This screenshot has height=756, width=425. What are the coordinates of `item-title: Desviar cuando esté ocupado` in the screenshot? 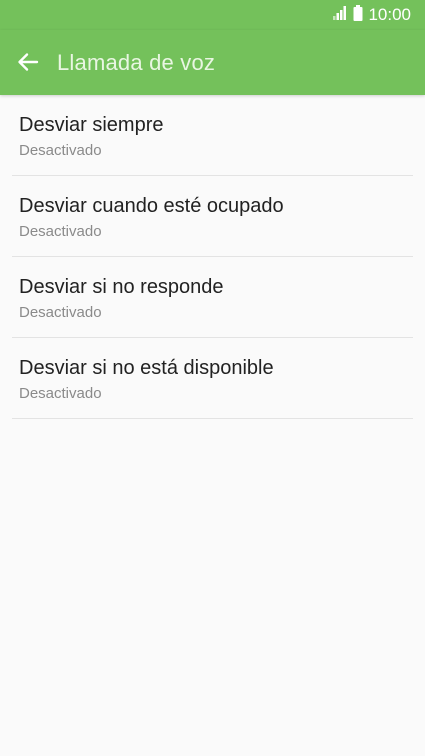 It's located at (151, 206).